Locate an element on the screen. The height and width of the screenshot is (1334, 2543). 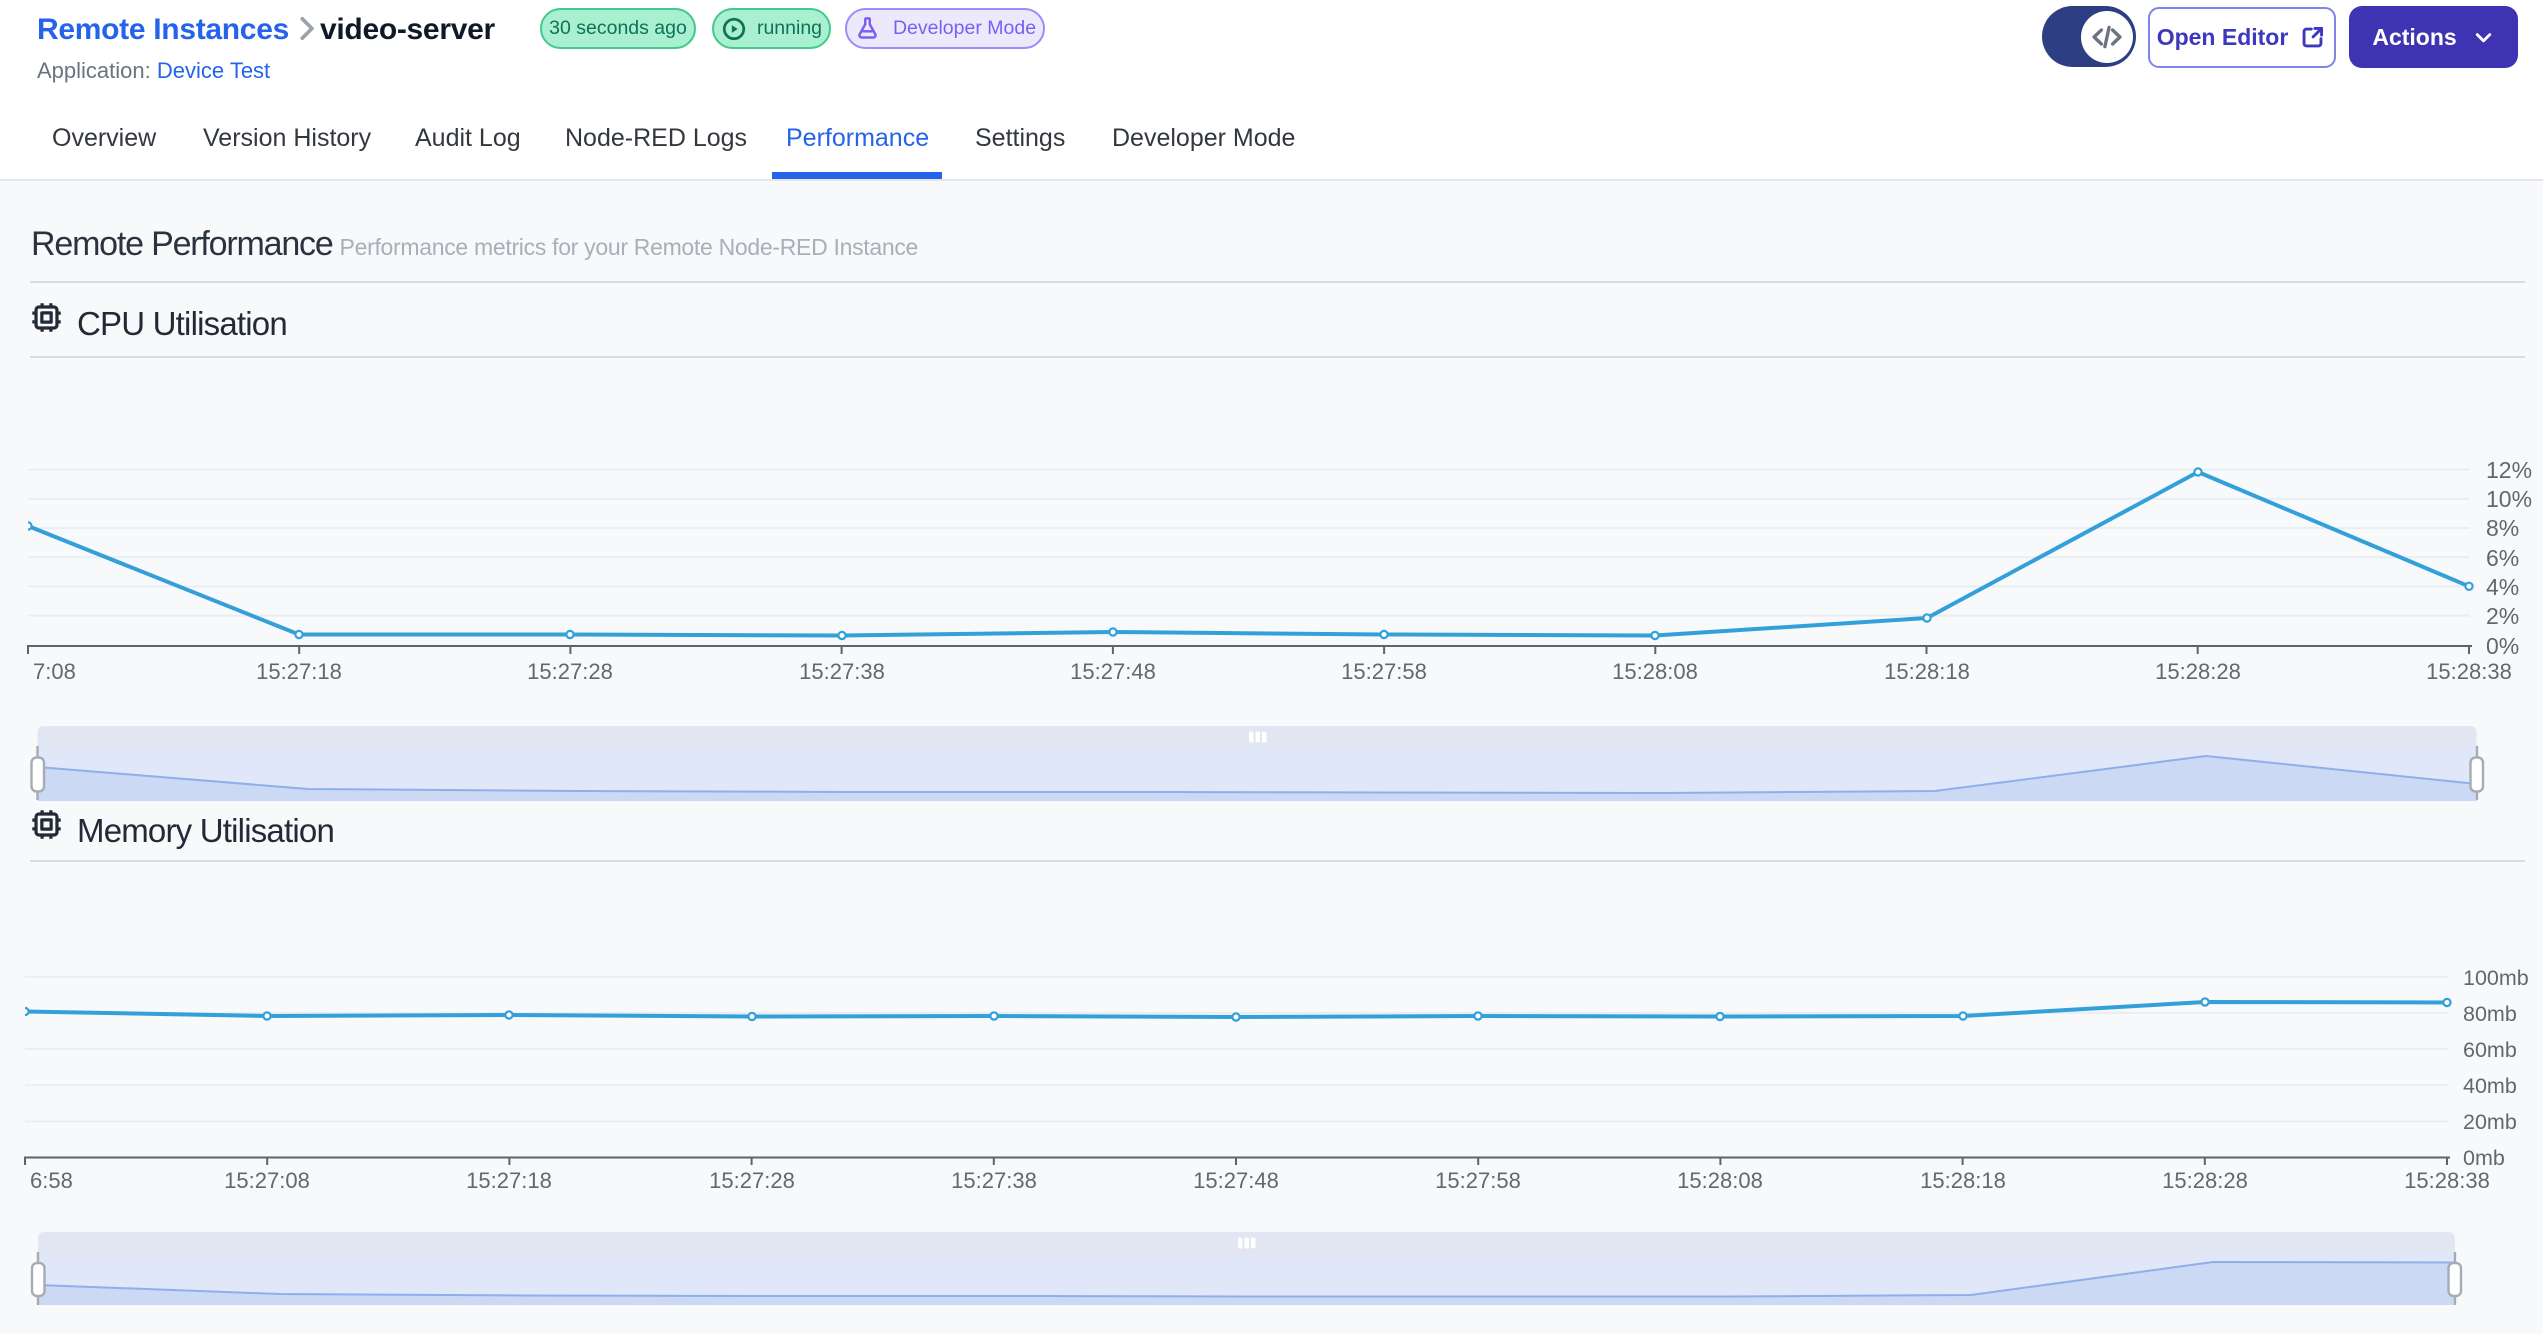
svg-text: 60mb is located at coordinates (2490, 1050).